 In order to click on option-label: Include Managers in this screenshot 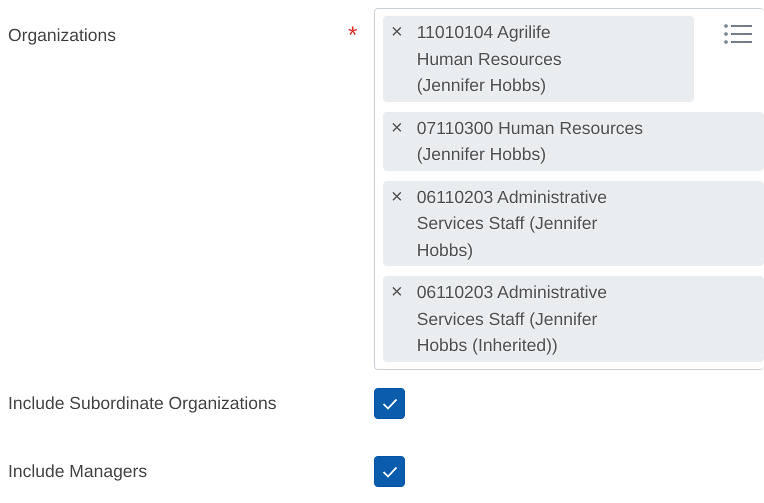, I will do `click(78, 471)`.